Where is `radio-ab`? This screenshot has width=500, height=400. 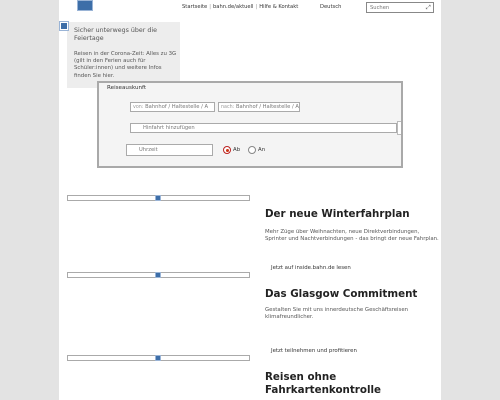
radio-ab is located at coordinates (227, 150).